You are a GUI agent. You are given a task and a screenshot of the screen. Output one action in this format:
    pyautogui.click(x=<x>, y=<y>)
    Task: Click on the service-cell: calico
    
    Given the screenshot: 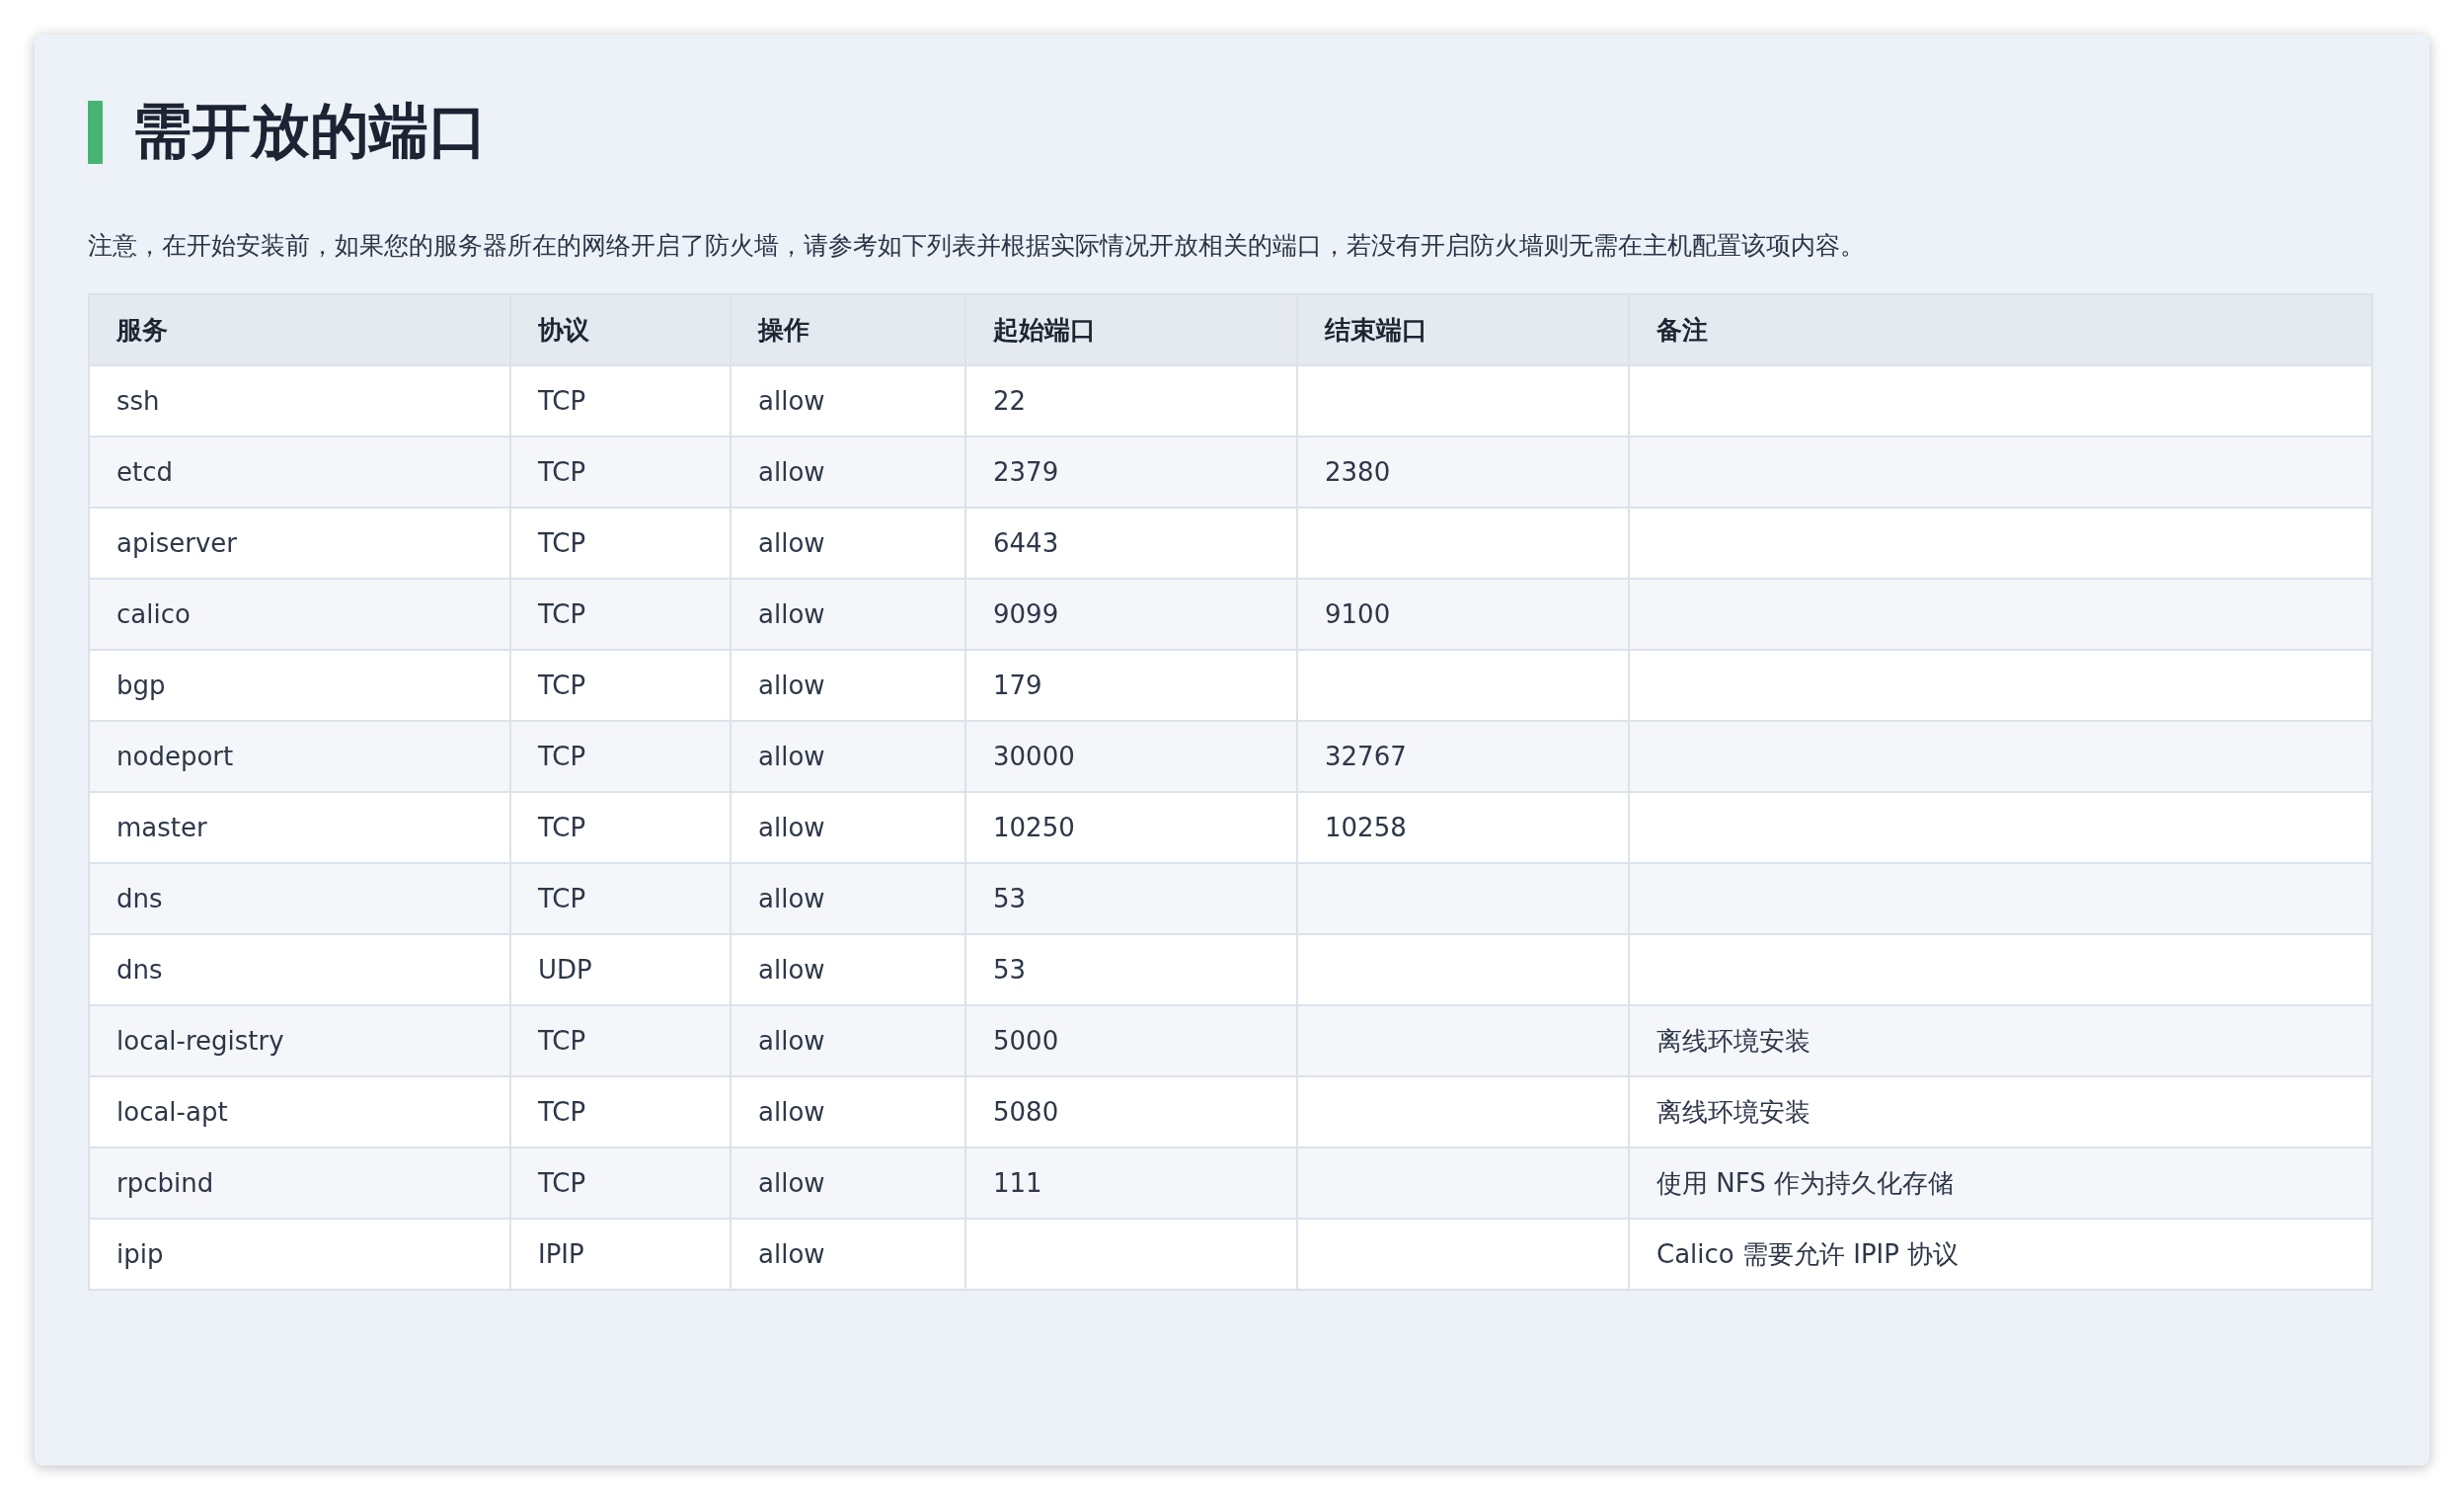 What is the action you would take?
    pyautogui.click(x=299, y=615)
    